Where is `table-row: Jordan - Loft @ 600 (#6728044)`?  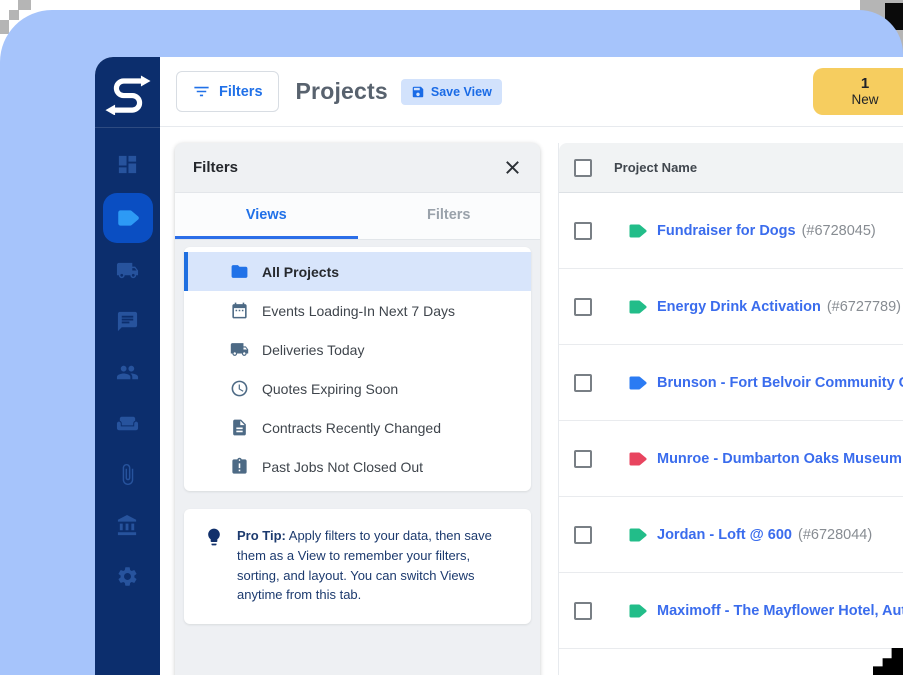
table-row: Jordan - Loft @ 600 (#6728044) is located at coordinates (731, 535).